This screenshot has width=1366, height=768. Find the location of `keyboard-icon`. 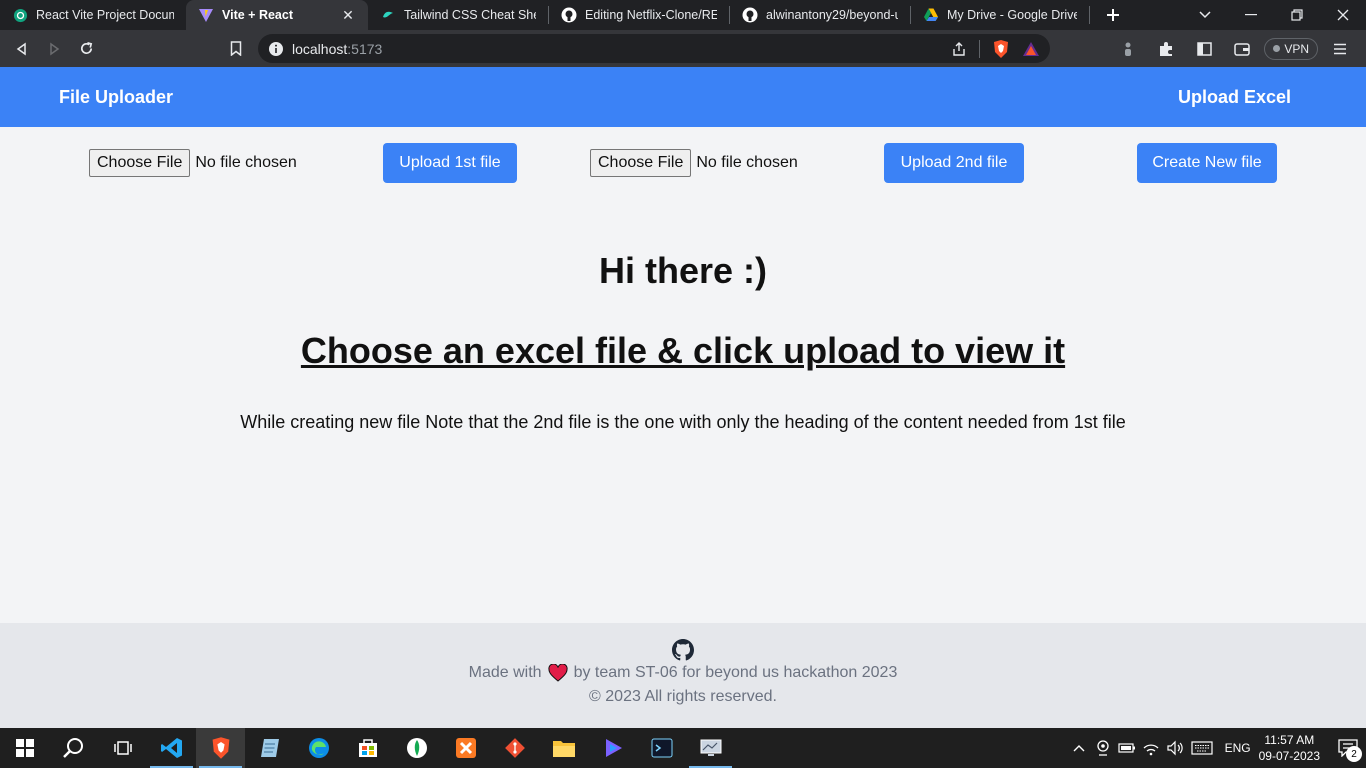

keyboard-icon is located at coordinates (1201, 748).